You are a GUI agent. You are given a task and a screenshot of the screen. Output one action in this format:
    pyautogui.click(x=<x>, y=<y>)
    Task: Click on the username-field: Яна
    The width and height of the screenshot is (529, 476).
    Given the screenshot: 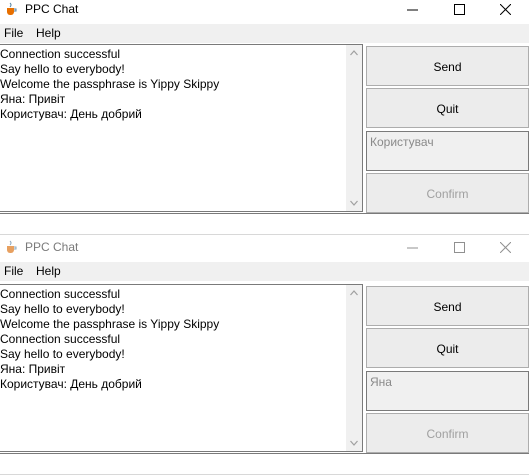 What is the action you would take?
    pyautogui.click(x=447, y=391)
    